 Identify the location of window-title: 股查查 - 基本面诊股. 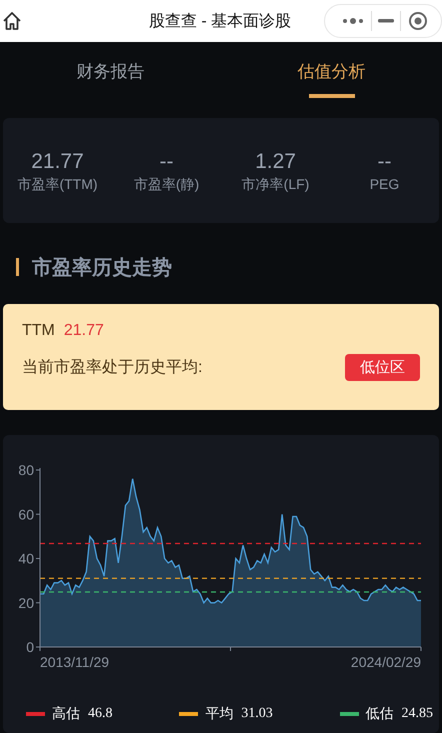
(220, 22).